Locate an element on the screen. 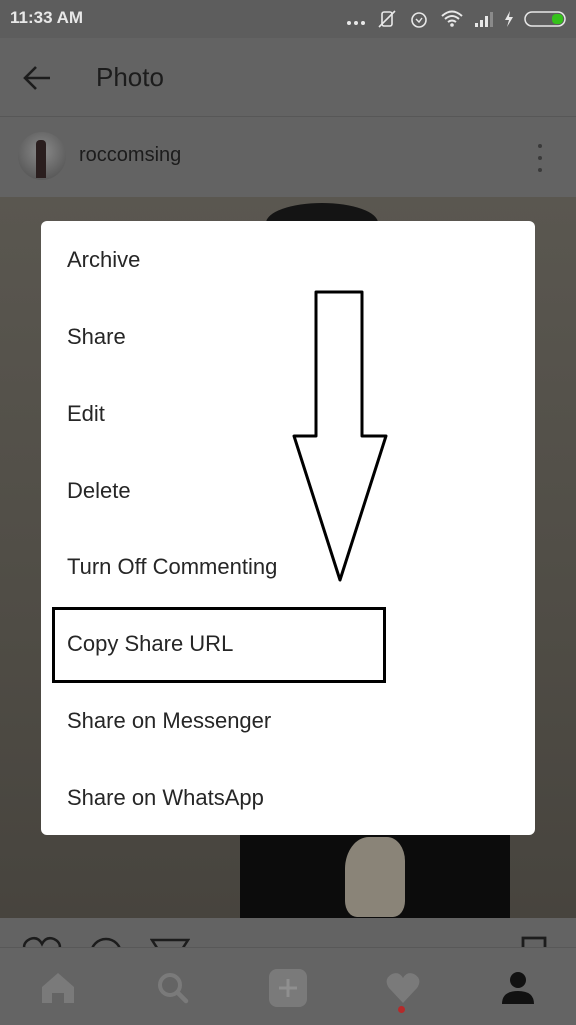  menu-item-archive: Archive is located at coordinates (288, 259).